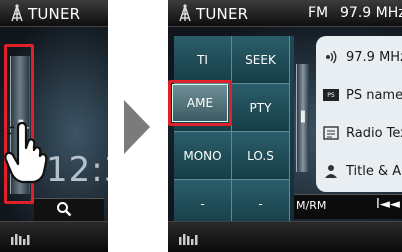 Image resolution: width=402 pixels, height=252 pixels. I want to click on info-text: Title & Artist, so click(374, 171).